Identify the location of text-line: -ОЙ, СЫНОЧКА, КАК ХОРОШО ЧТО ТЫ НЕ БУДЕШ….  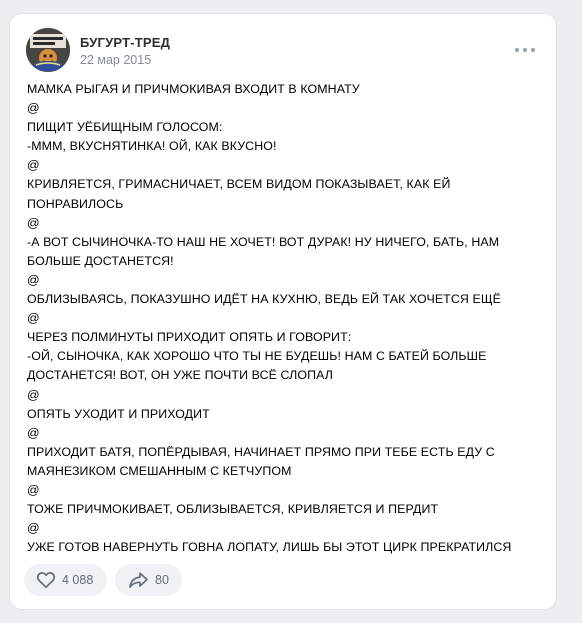
(257, 356).